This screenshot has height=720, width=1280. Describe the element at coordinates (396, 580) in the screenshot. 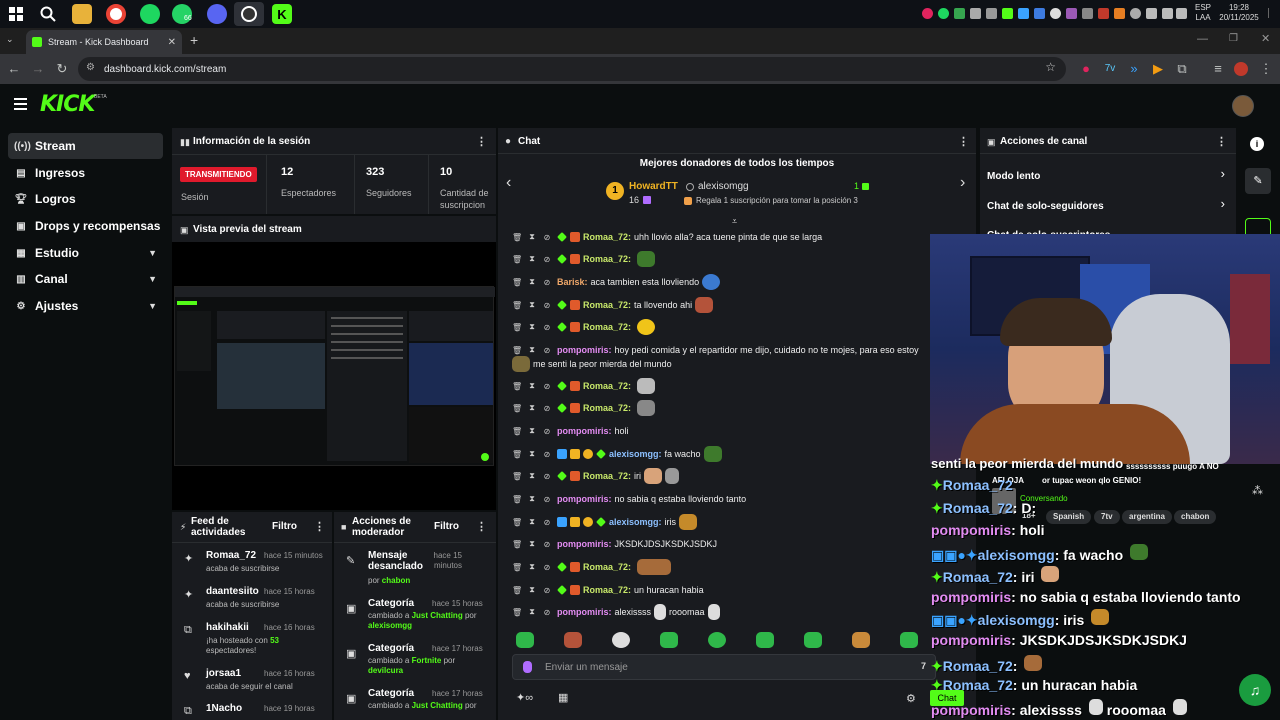

I see `mod-action-user: chabon` at that location.